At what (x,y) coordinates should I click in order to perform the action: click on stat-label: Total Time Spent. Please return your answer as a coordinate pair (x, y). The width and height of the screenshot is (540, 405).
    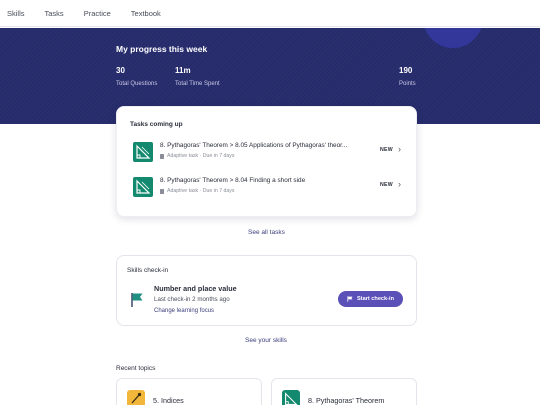
    Looking at the image, I should click on (197, 84).